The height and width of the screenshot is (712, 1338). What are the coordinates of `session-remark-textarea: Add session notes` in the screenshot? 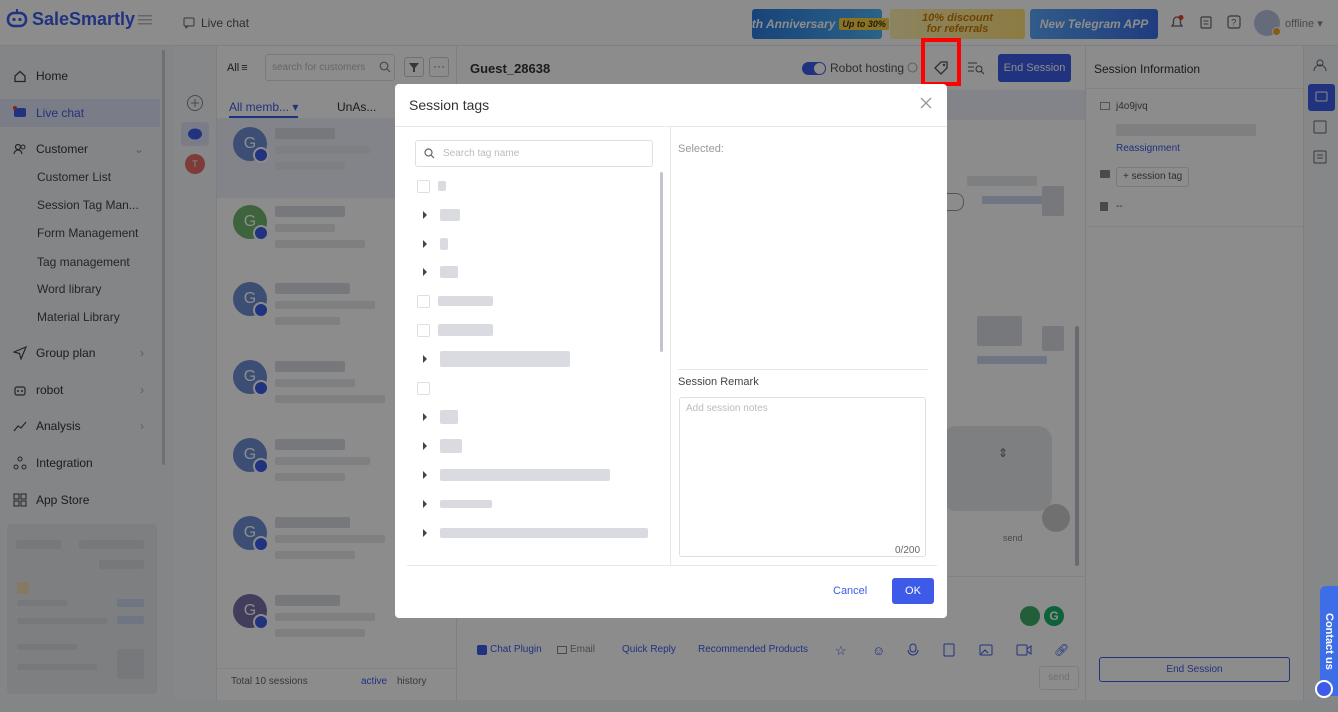 It's located at (802, 477).